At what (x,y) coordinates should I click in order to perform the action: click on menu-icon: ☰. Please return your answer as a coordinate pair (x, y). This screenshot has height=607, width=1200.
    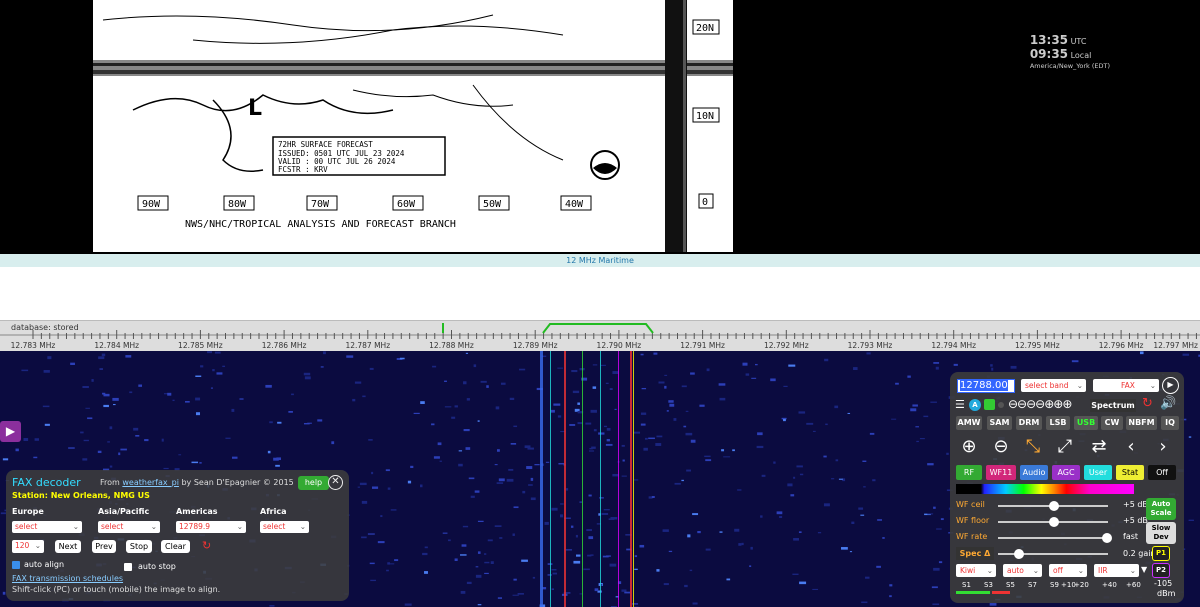
    Looking at the image, I should click on (960, 404).